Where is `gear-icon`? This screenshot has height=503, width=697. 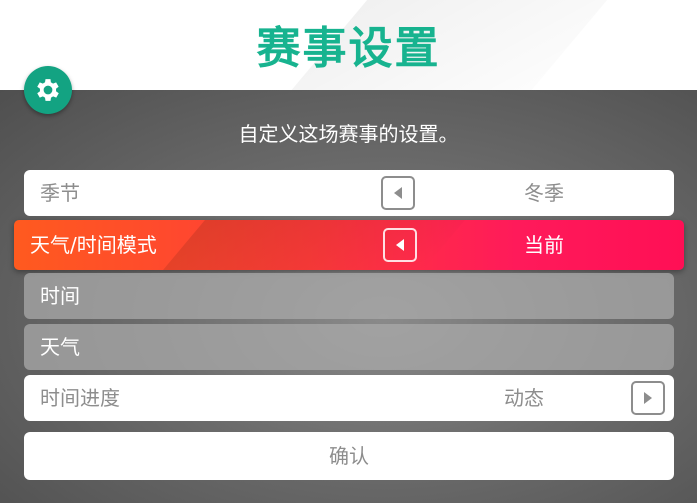
gear-icon is located at coordinates (48, 90).